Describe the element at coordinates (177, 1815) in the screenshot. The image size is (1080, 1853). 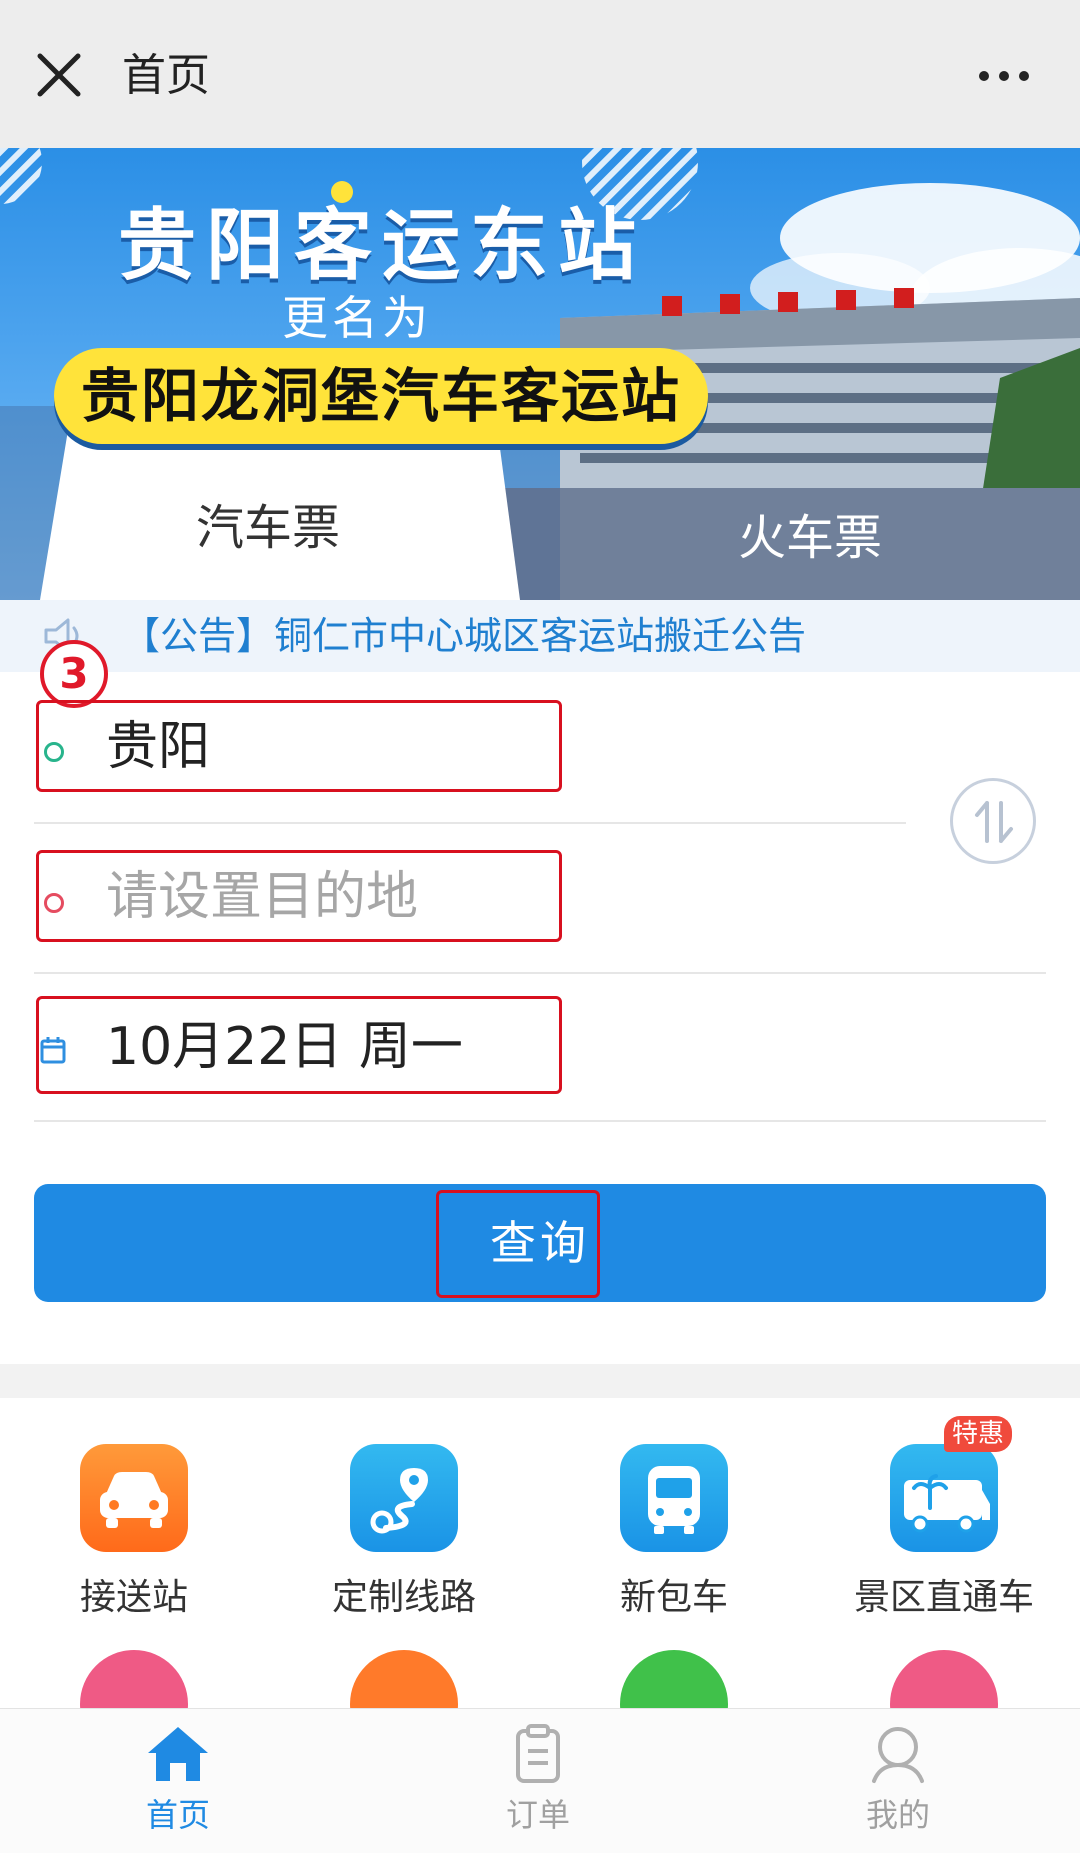
I see `nav-home-label: 首页` at that location.